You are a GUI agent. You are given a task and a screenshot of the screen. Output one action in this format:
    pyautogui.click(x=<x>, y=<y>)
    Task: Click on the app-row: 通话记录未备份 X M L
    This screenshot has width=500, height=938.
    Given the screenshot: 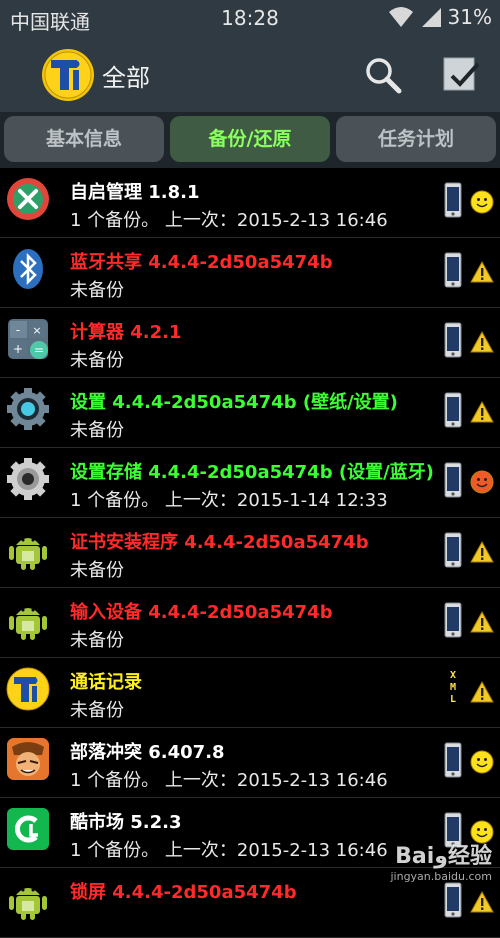 What is the action you would take?
    pyautogui.click(x=250, y=693)
    